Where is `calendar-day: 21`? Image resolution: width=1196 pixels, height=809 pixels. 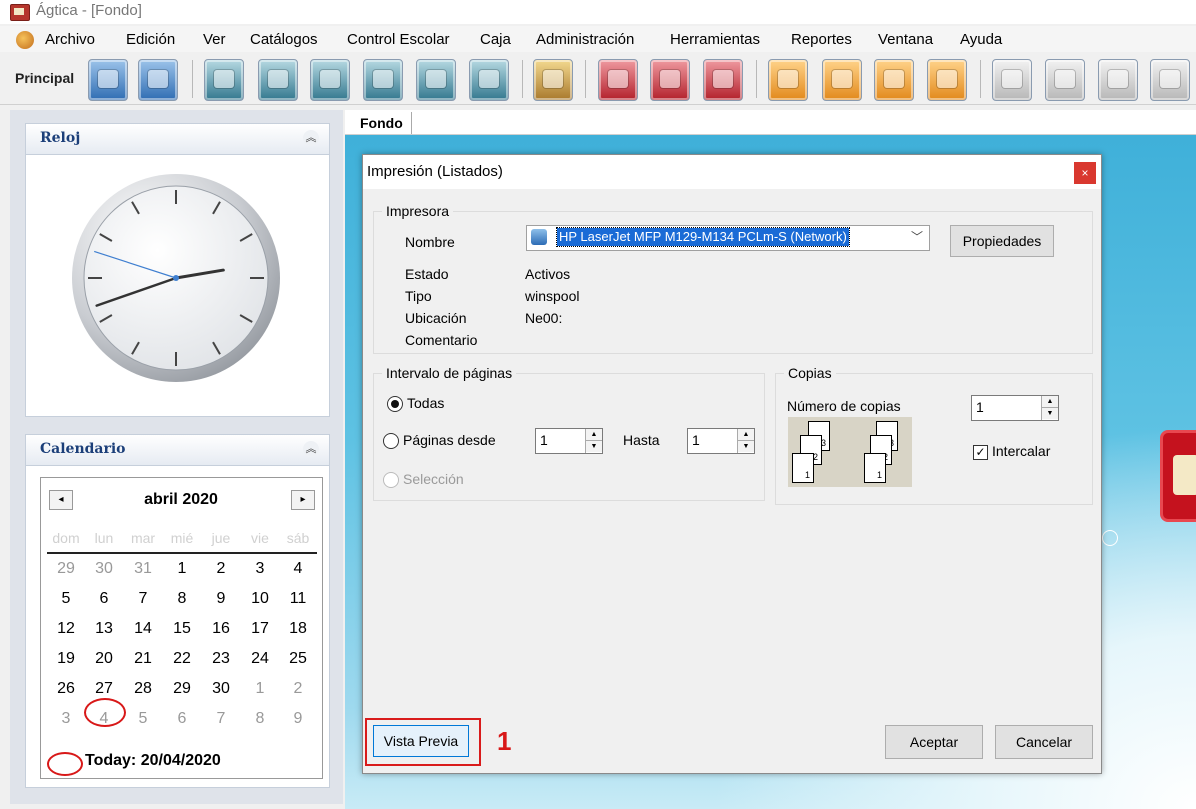 calendar-day: 21 is located at coordinates (143, 659).